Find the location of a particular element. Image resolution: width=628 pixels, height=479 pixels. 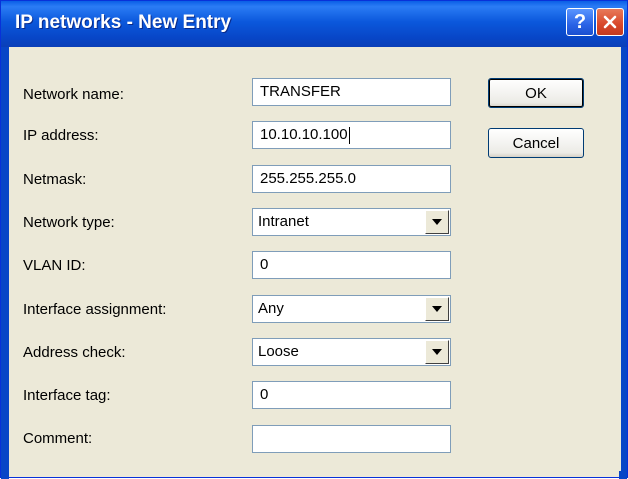

close-button is located at coordinates (610, 22).